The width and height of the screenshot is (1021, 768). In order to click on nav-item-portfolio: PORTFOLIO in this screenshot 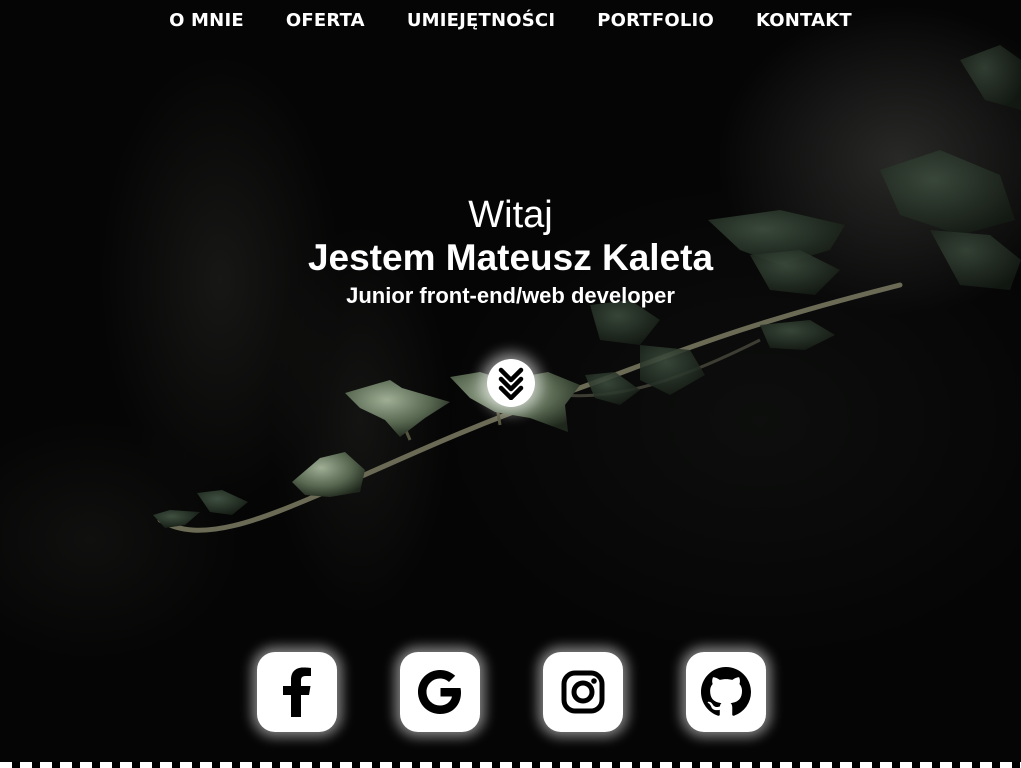, I will do `click(655, 21)`.